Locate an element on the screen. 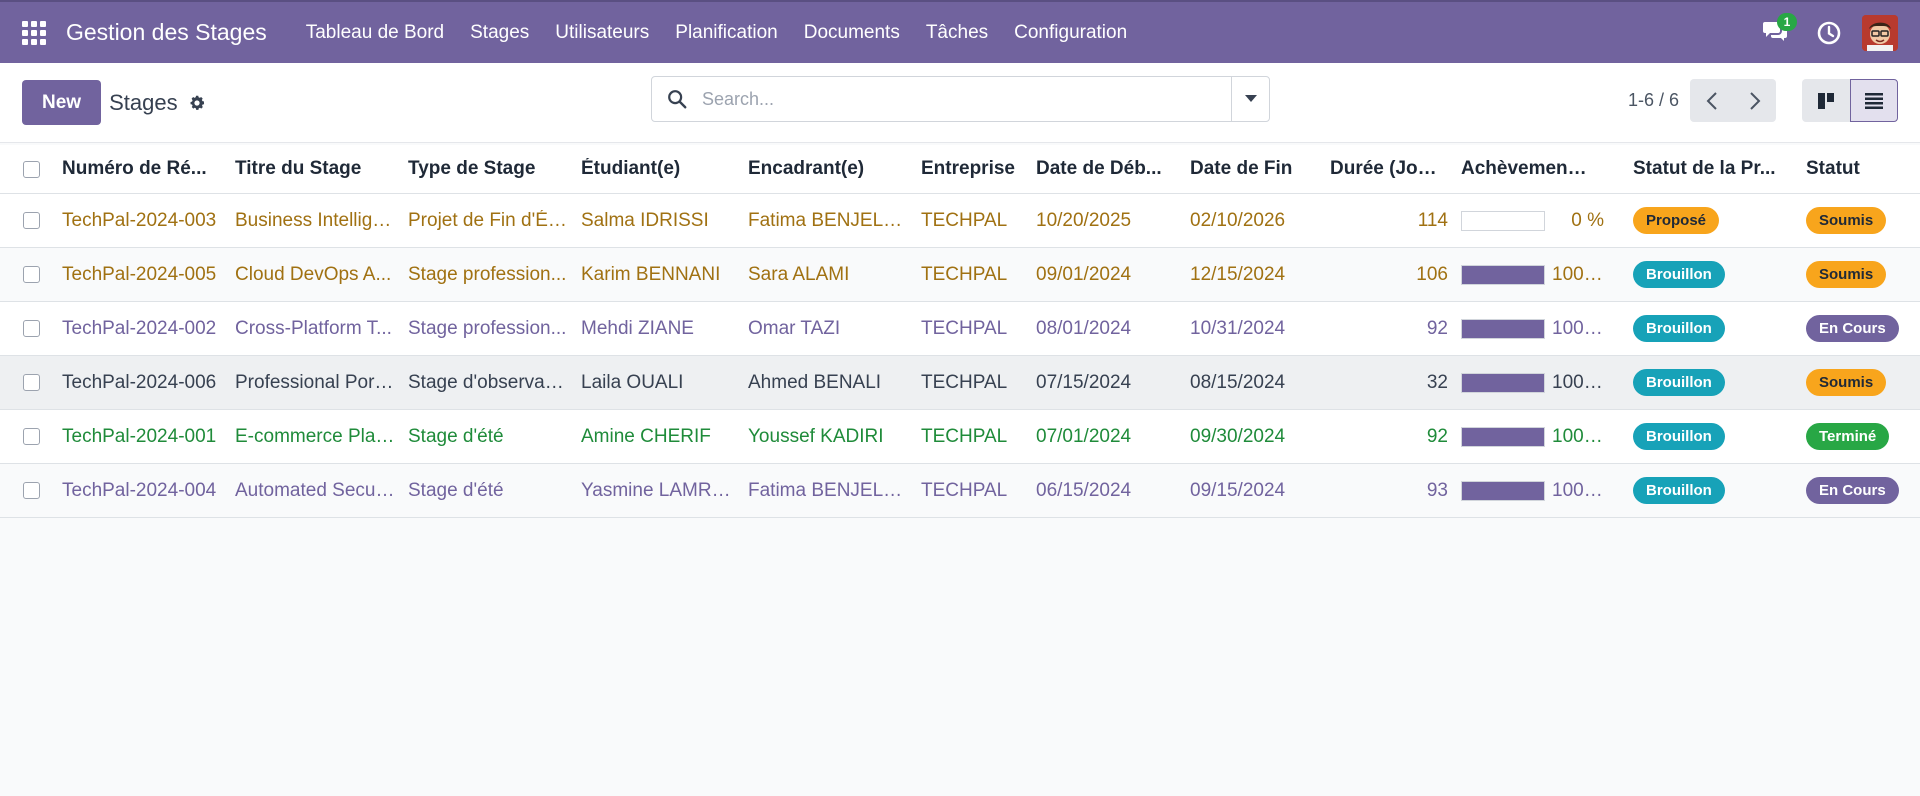 Image resolution: width=1920 pixels, height=796 pixels. column-header-type: Type de Stage is located at coordinates (488, 169).